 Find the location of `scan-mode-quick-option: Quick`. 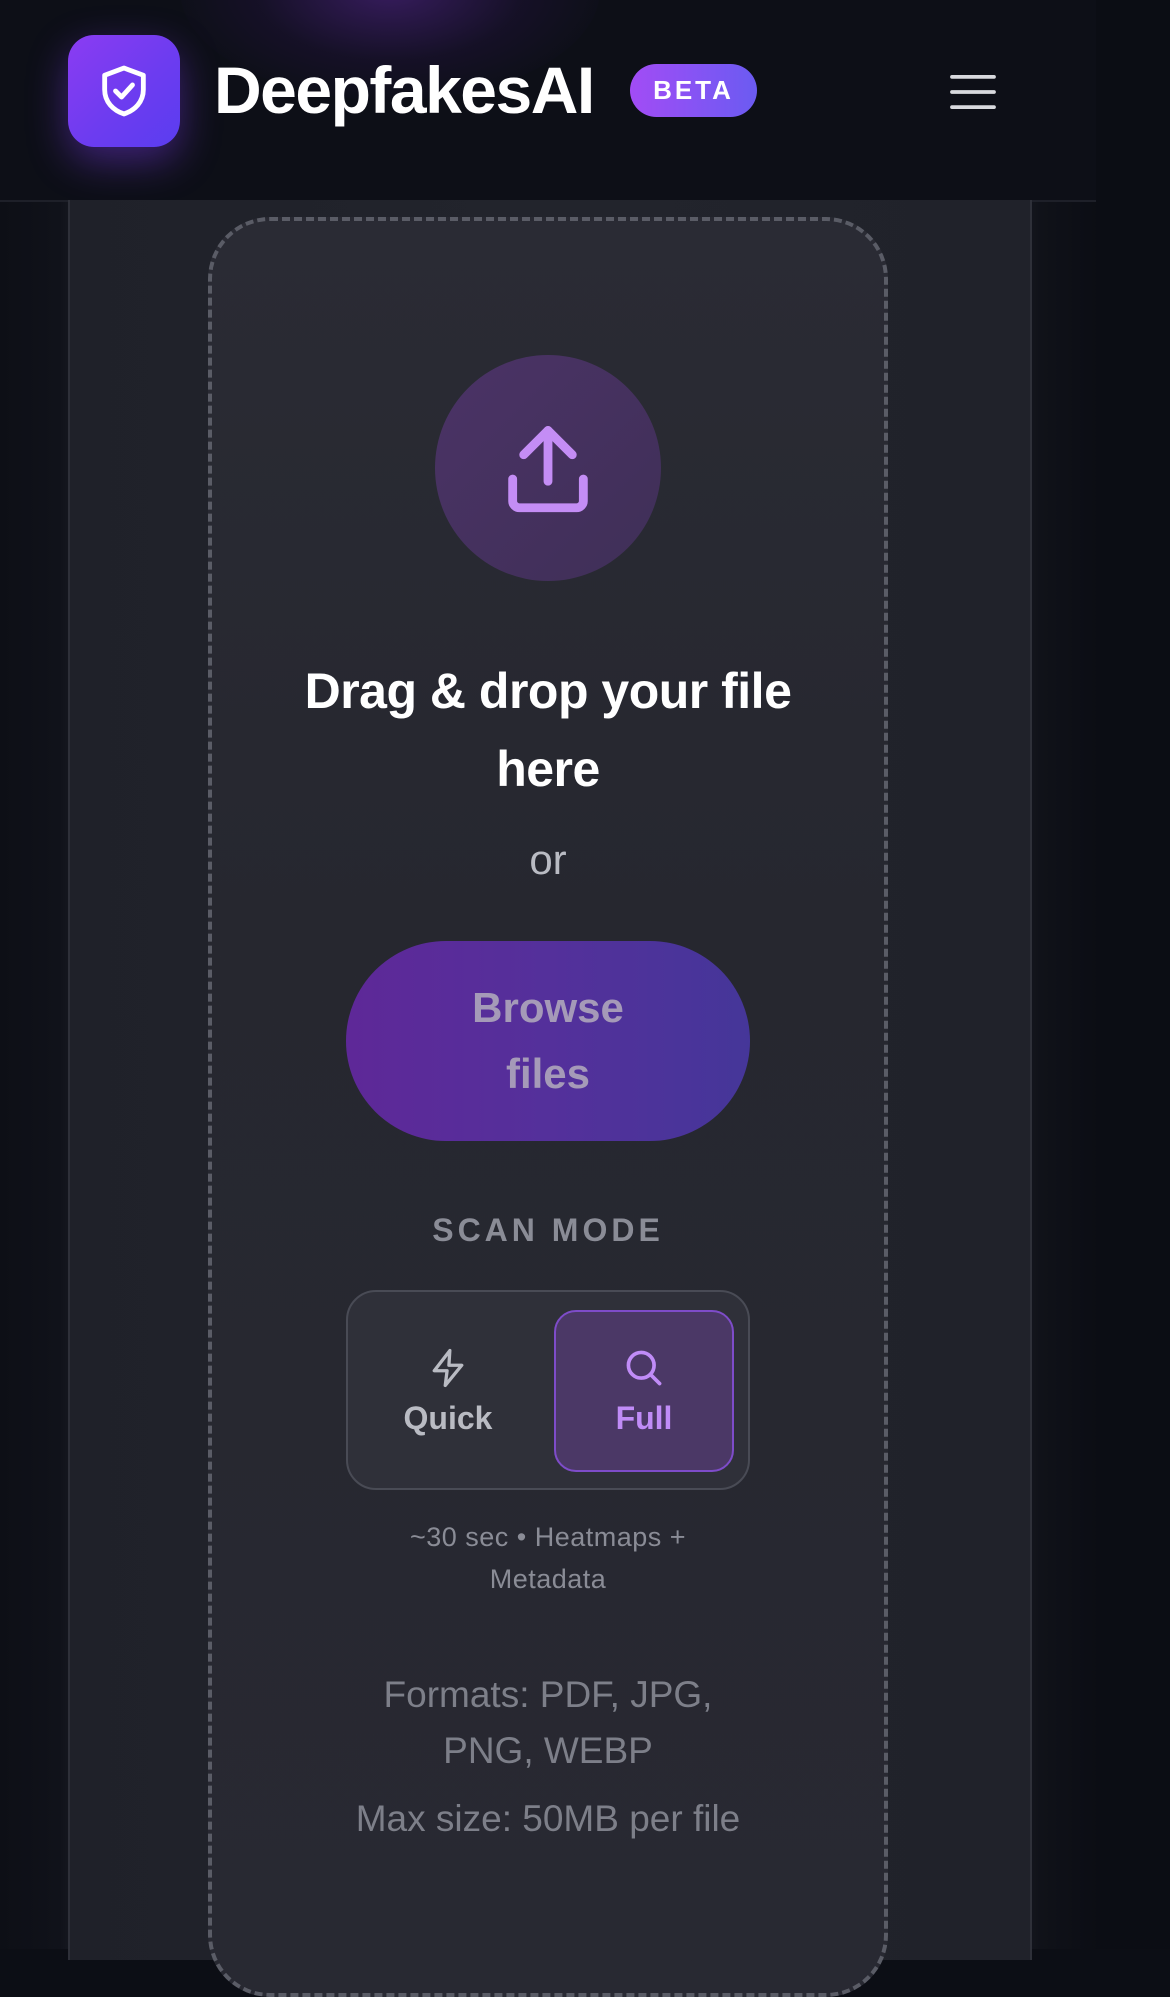

scan-mode-quick-option: Quick is located at coordinates (448, 1391).